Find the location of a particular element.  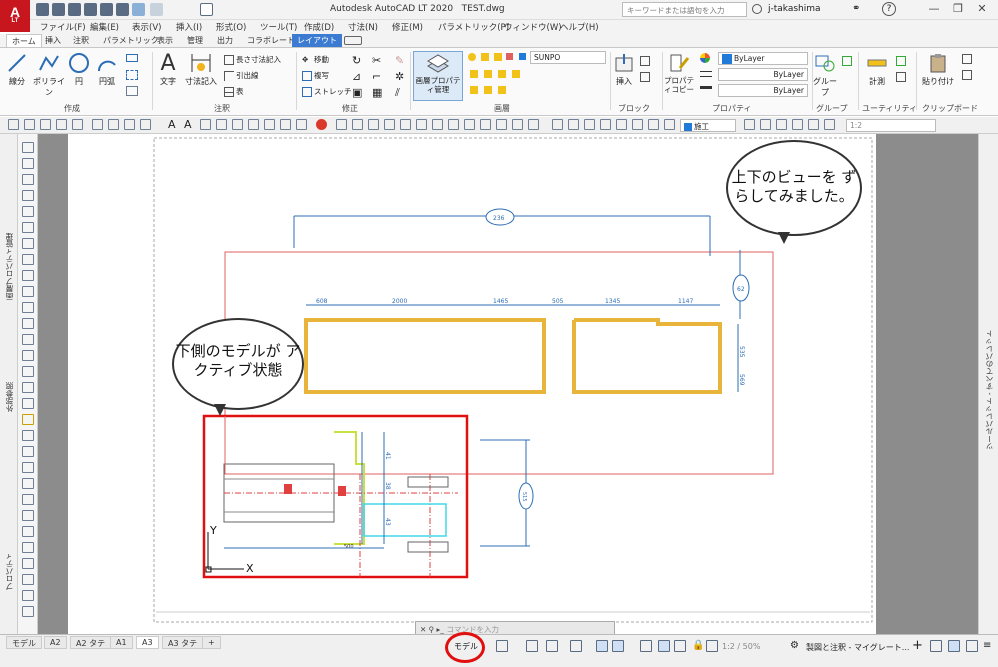

layer-freeze-icon is located at coordinates (485, 57).